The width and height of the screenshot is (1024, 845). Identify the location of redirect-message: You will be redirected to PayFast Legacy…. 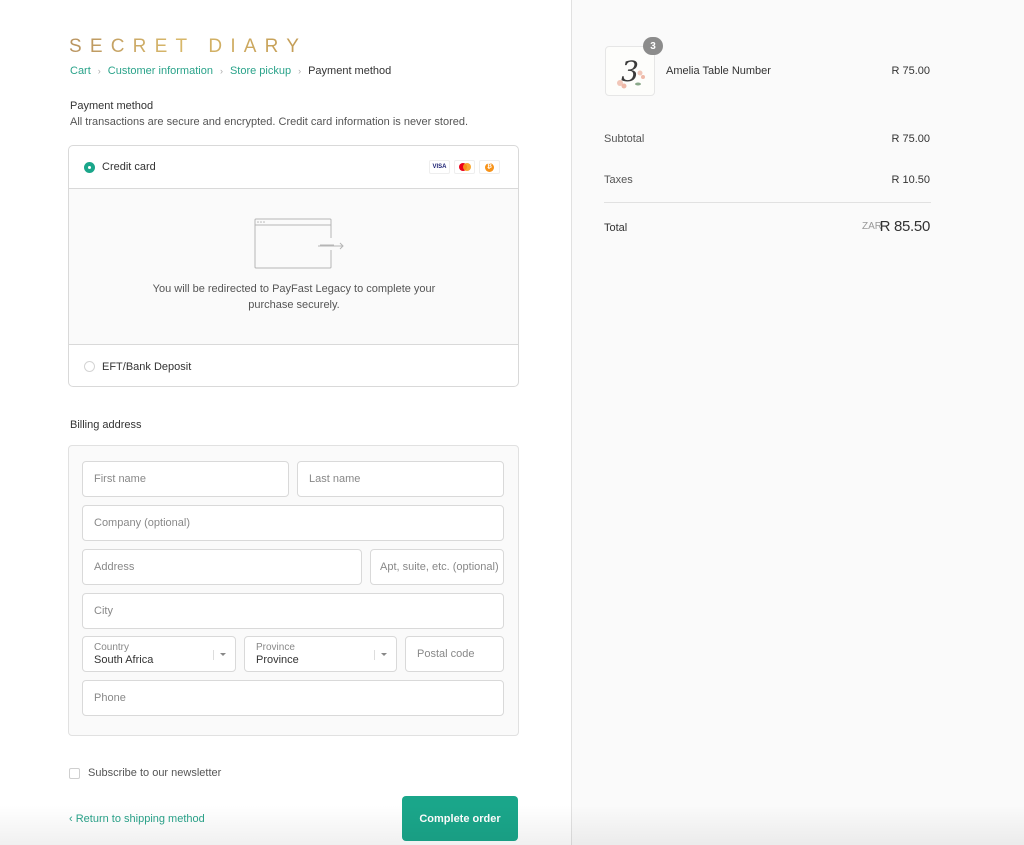
(294, 297).